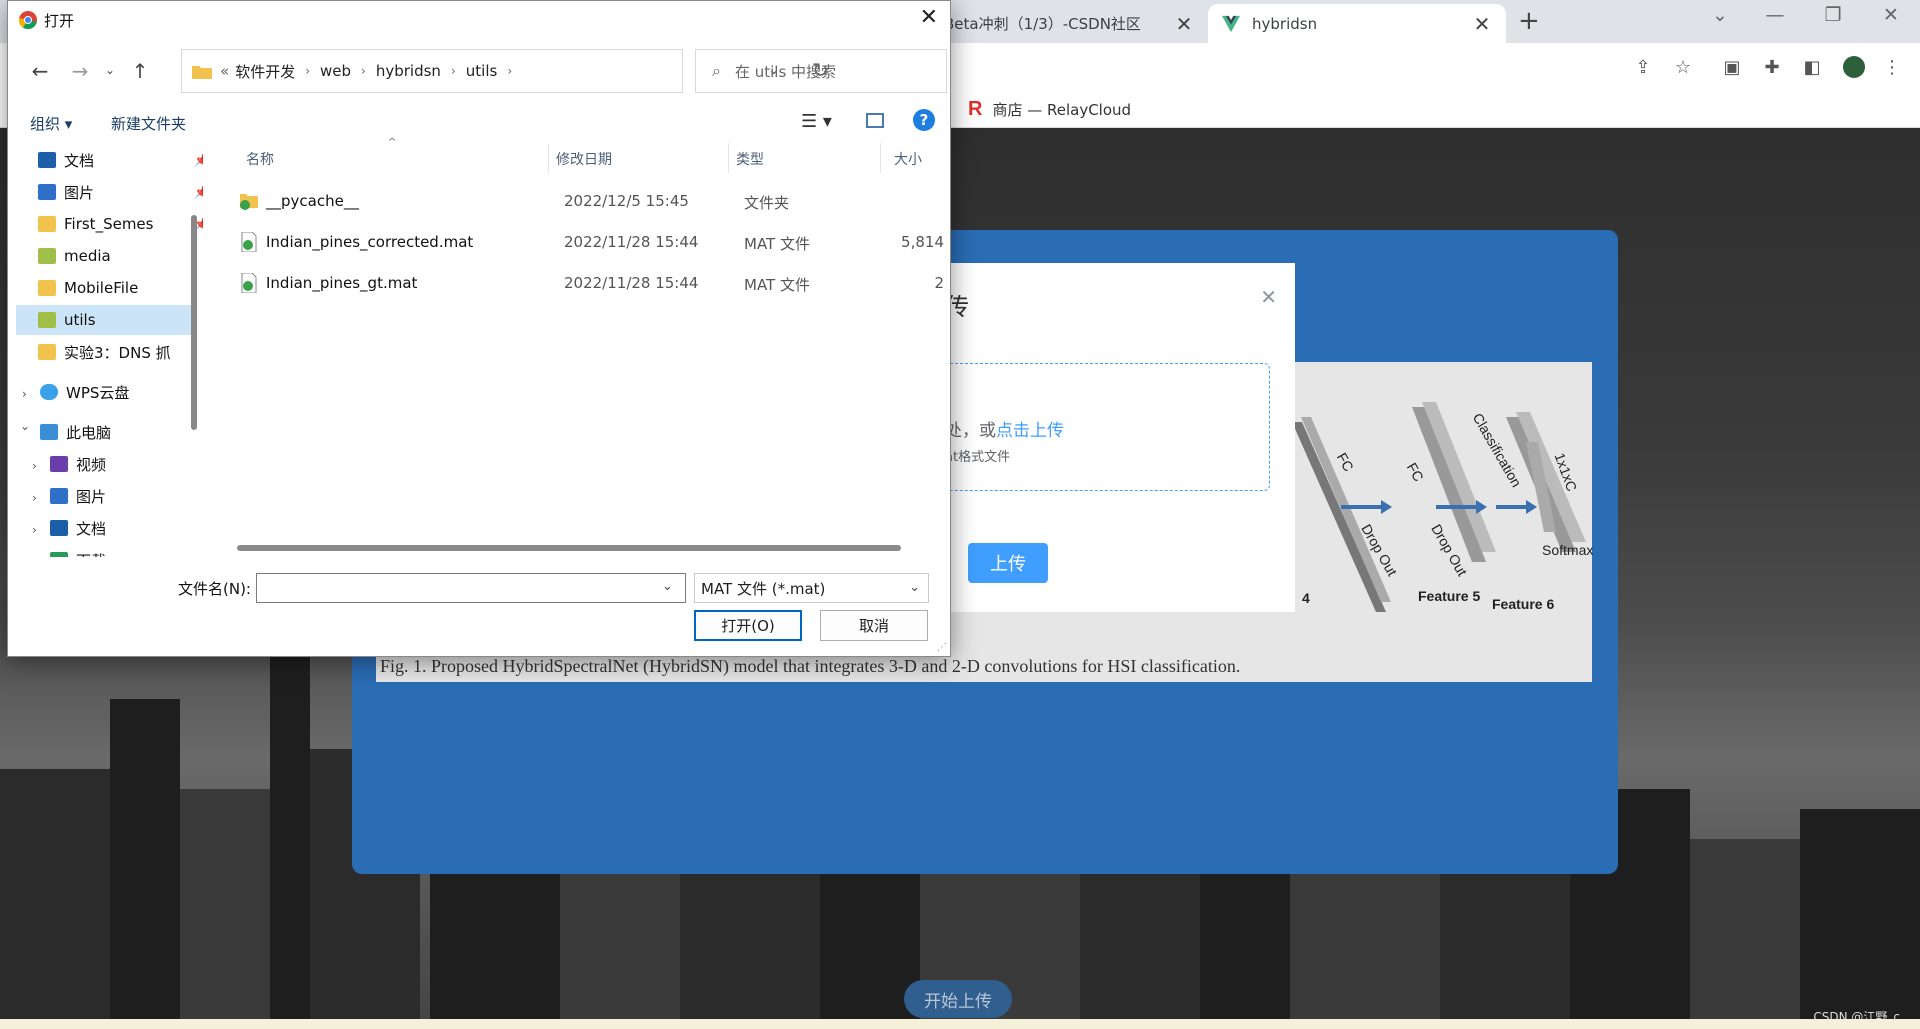 Image resolution: width=1920 pixels, height=1029 pixels. I want to click on column-header-size: 大小, so click(908, 159).